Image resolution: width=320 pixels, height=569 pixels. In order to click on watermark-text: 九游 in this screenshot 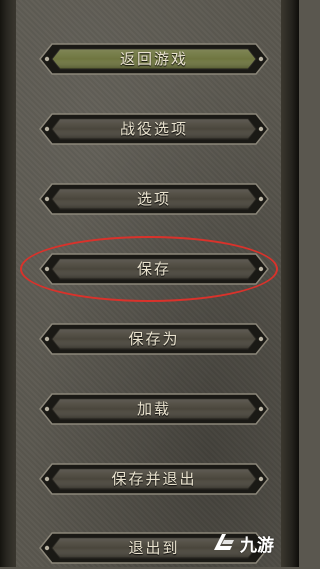, I will do `click(257, 545)`.